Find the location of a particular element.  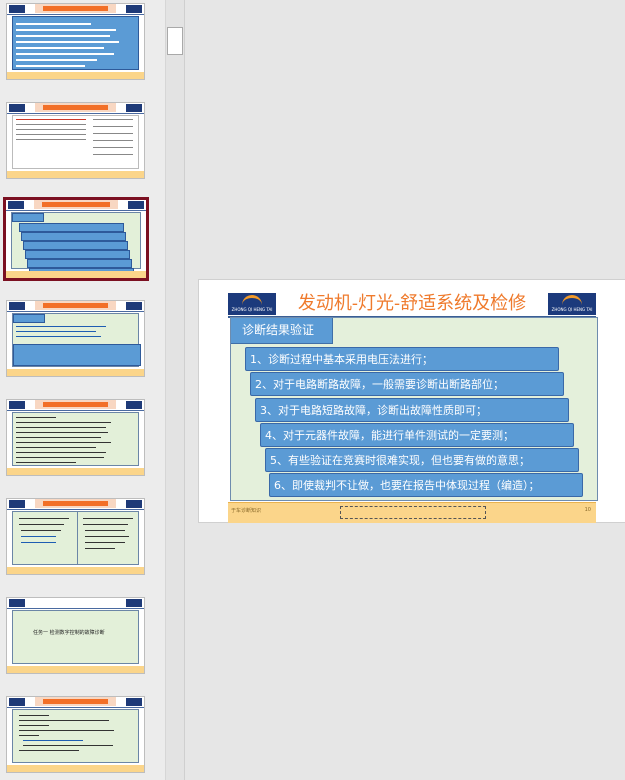

thumbnail-scroll-thumb is located at coordinates (175, 41).